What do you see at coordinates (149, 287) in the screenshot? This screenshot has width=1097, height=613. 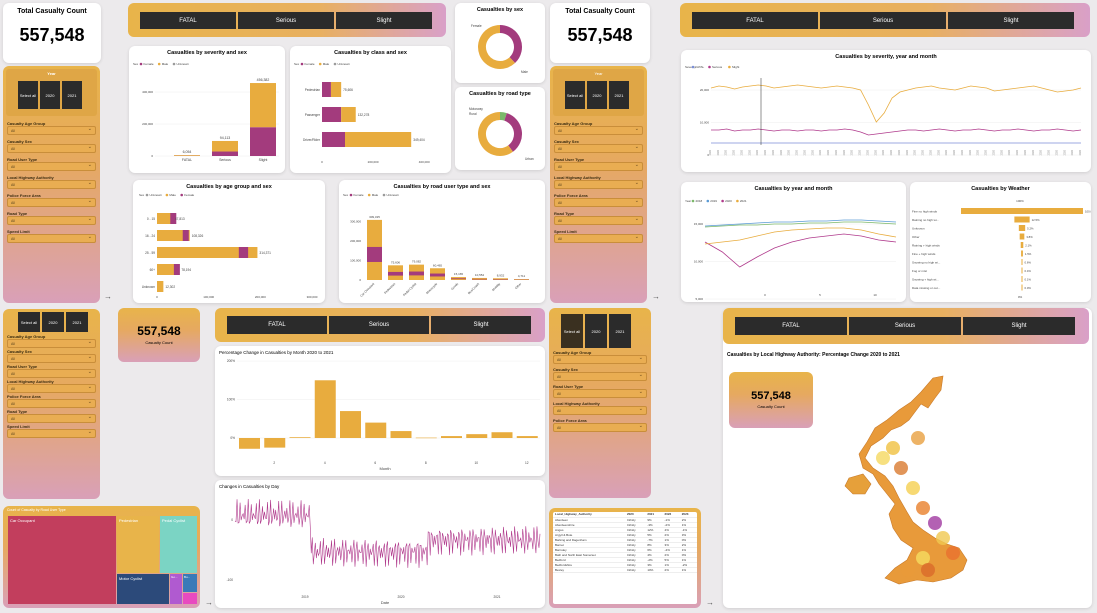 I see `category-label: Unknown` at bounding box center [149, 287].